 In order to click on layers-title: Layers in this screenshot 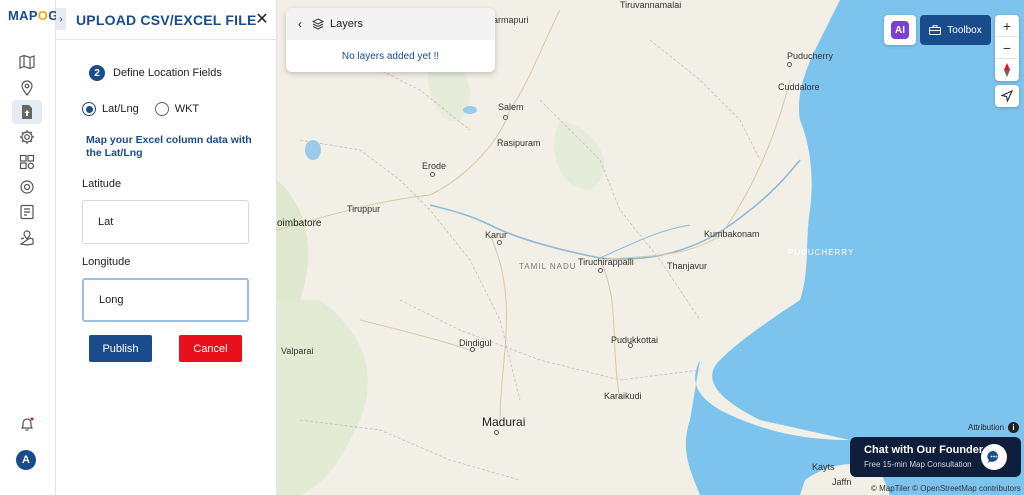, I will do `click(347, 24)`.